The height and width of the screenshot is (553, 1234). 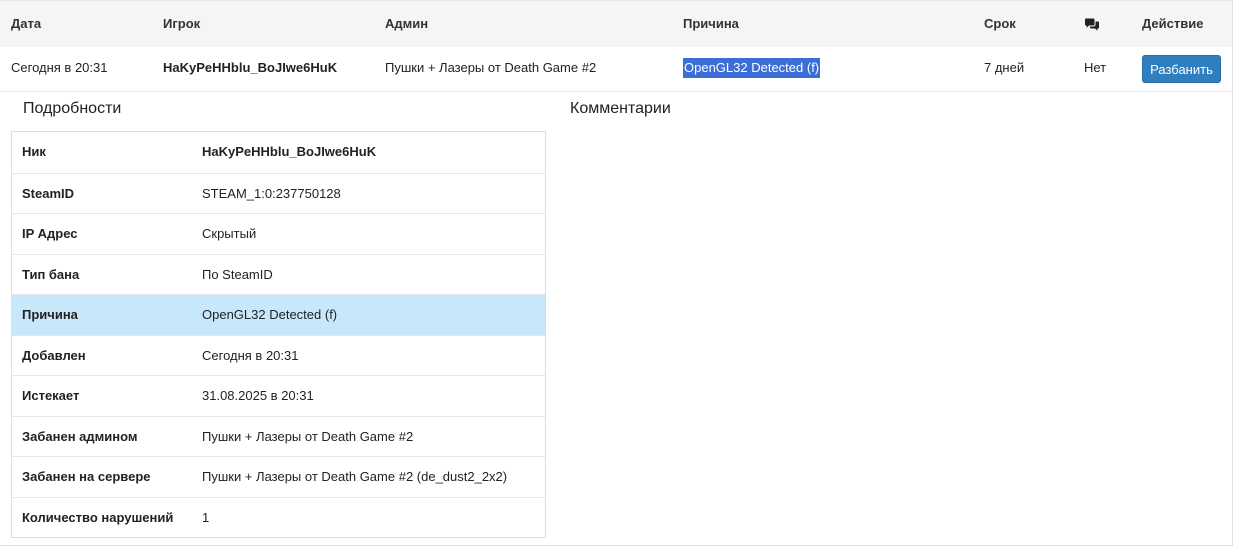 What do you see at coordinates (50, 233) in the screenshot?
I see `details-label: IP Адрес` at bounding box center [50, 233].